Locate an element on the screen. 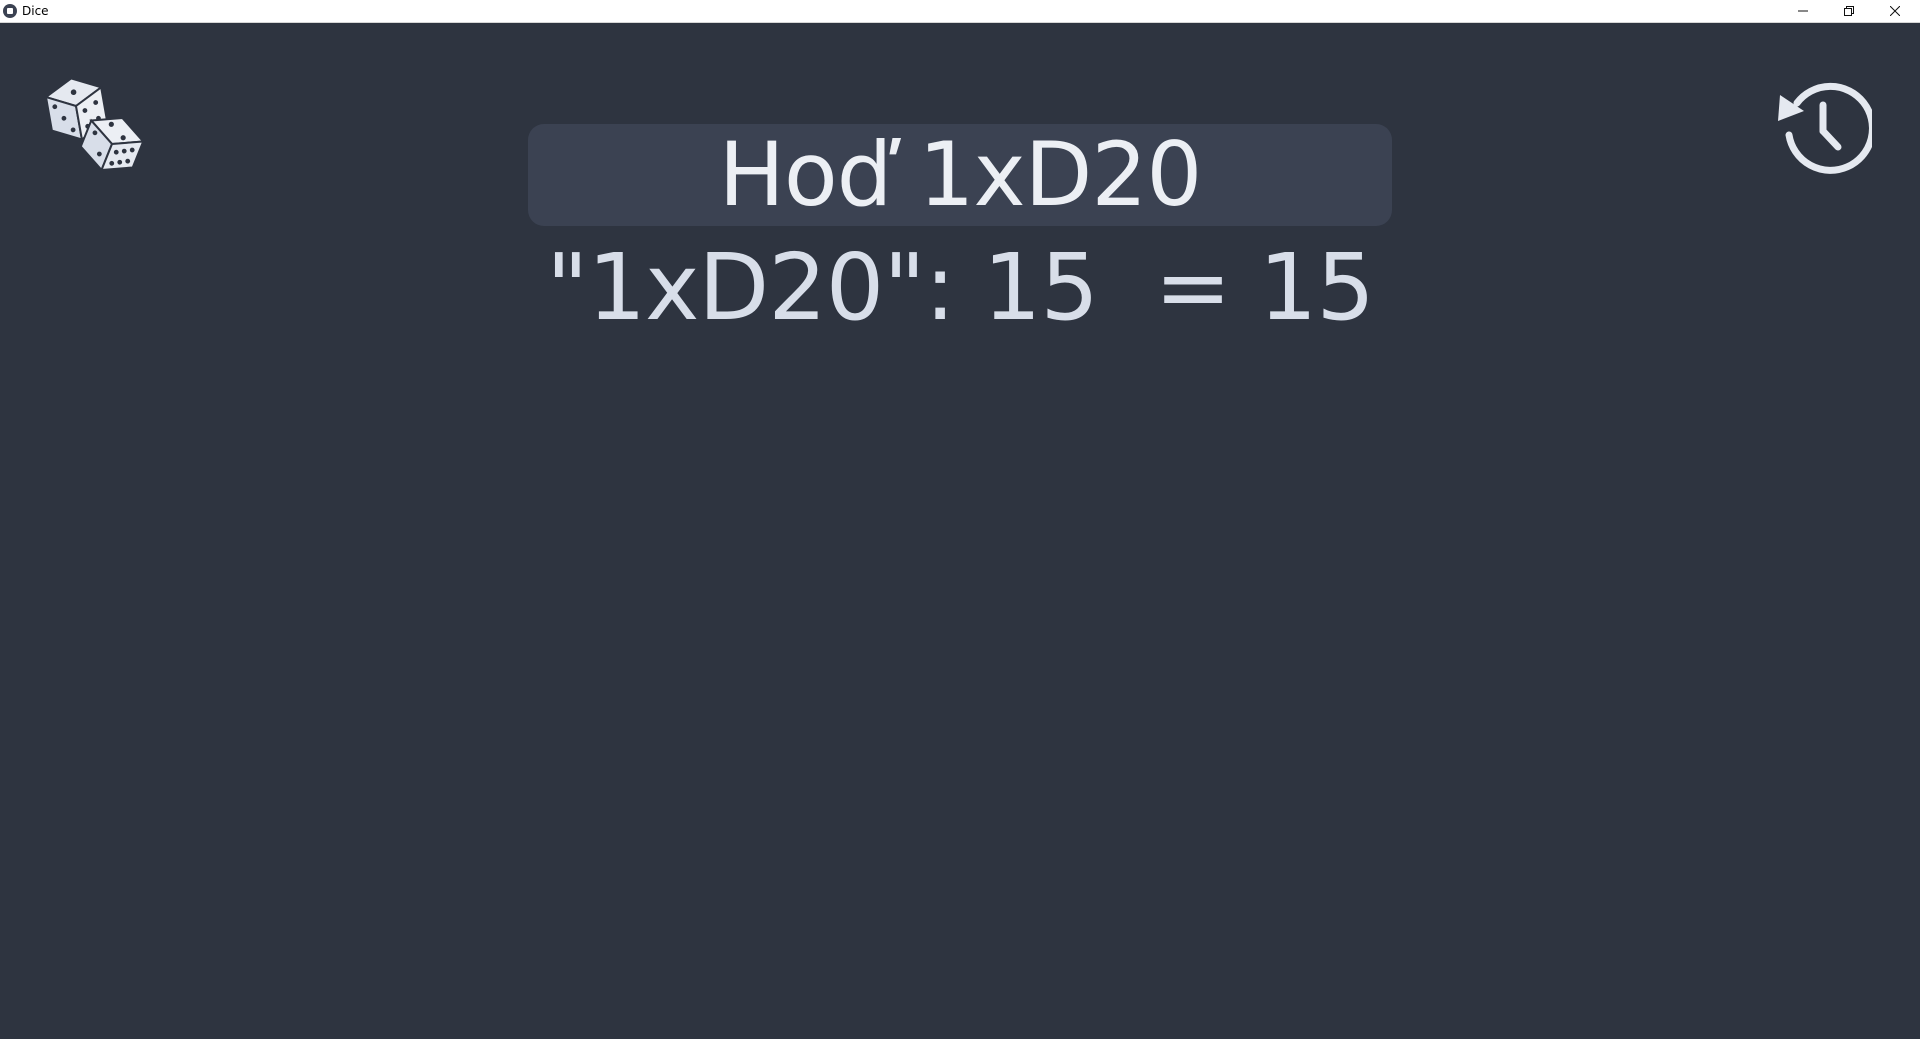 Image resolution: width=1920 pixels, height=1039 pixels. app-icon is located at coordinates (10, 11).